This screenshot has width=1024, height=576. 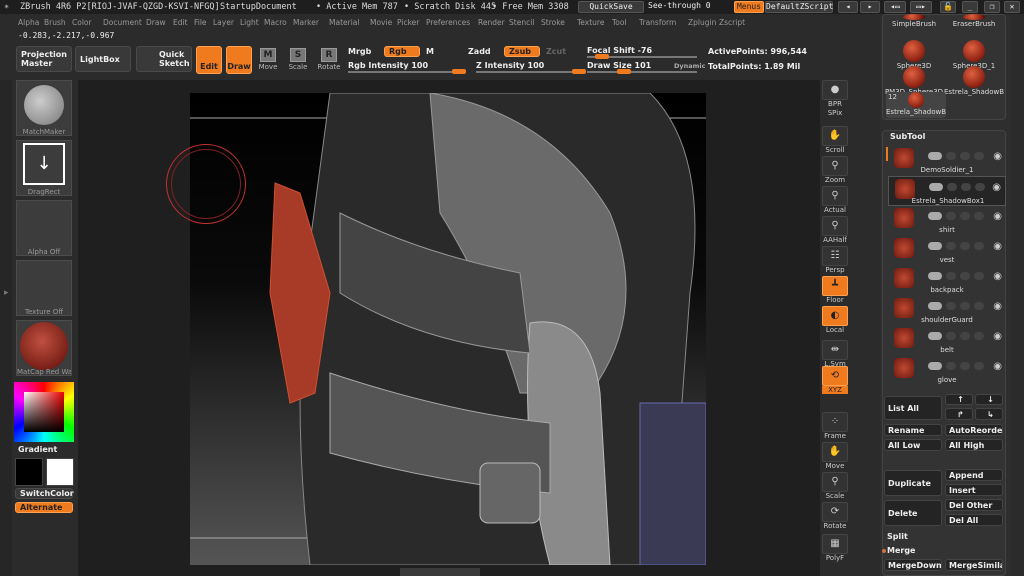 What do you see at coordinates (381, 22) in the screenshot?
I see `menu-movie: Movie` at bounding box center [381, 22].